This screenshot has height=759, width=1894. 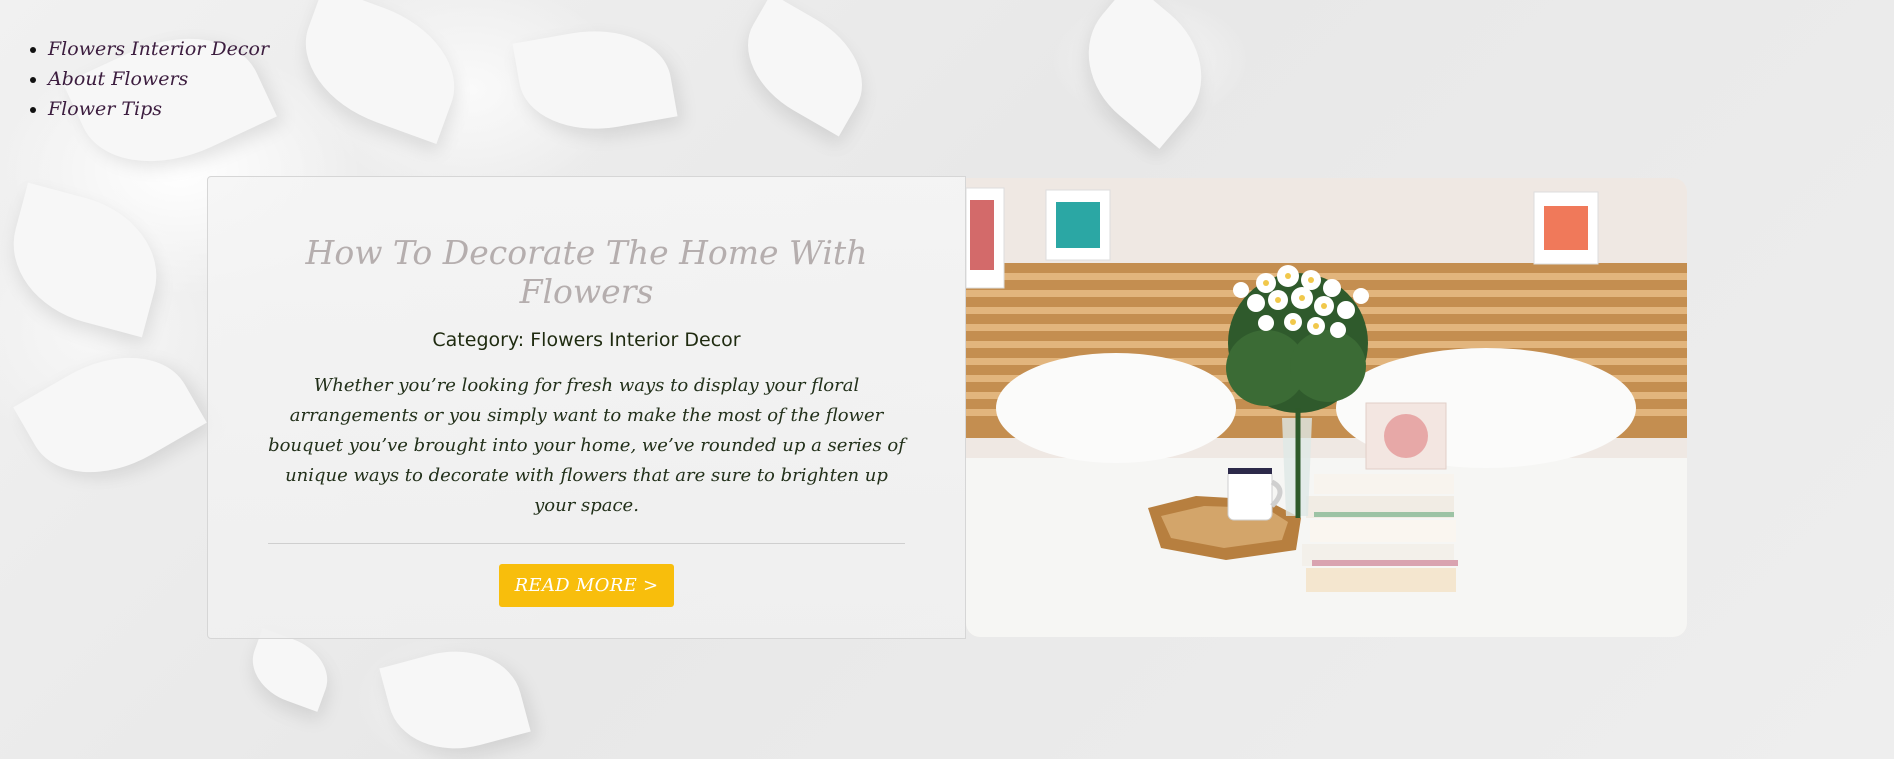 What do you see at coordinates (586, 543) in the screenshot?
I see `divider` at bounding box center [586, 543].